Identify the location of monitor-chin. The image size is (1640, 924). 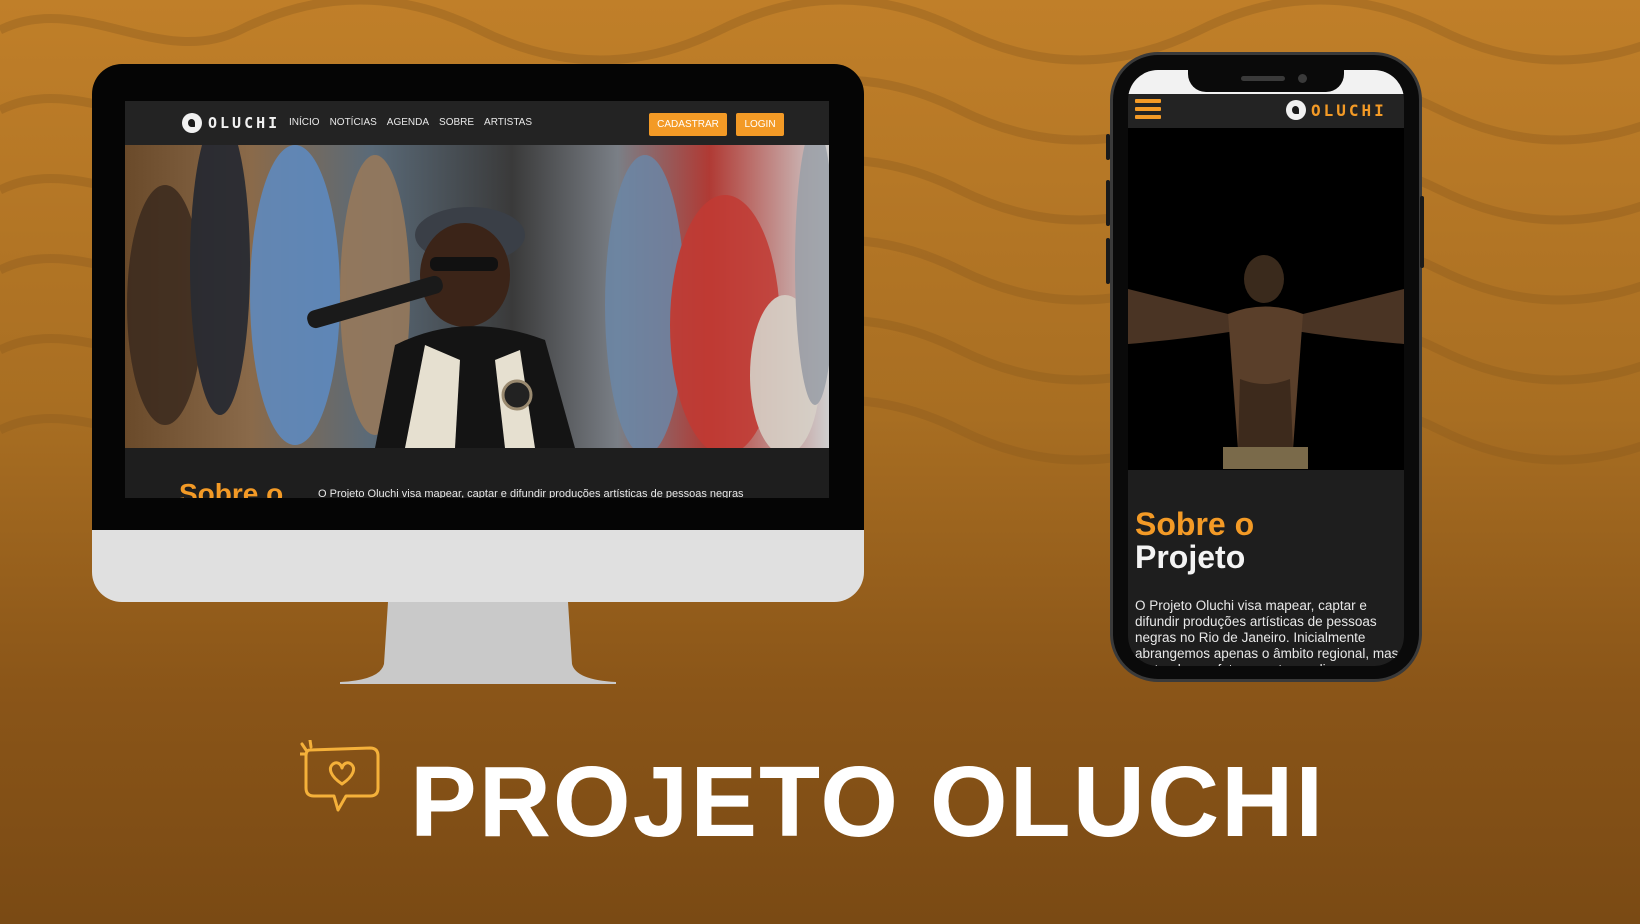
(478, 566).